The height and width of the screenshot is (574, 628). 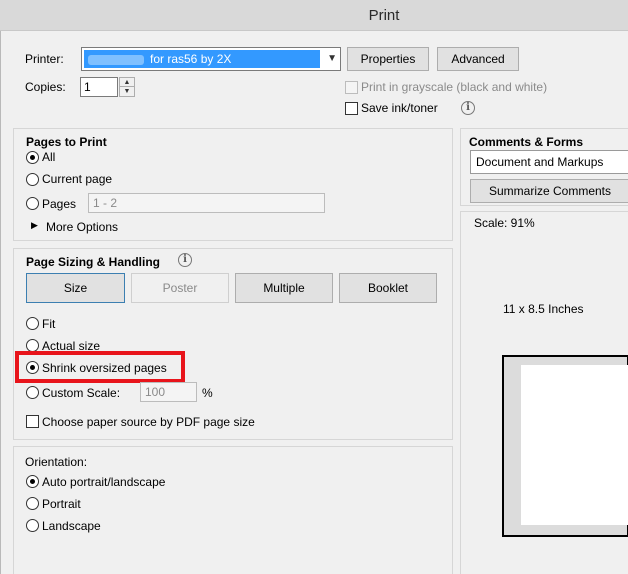 I want to click on page-preview, so click(x=565, y=446).